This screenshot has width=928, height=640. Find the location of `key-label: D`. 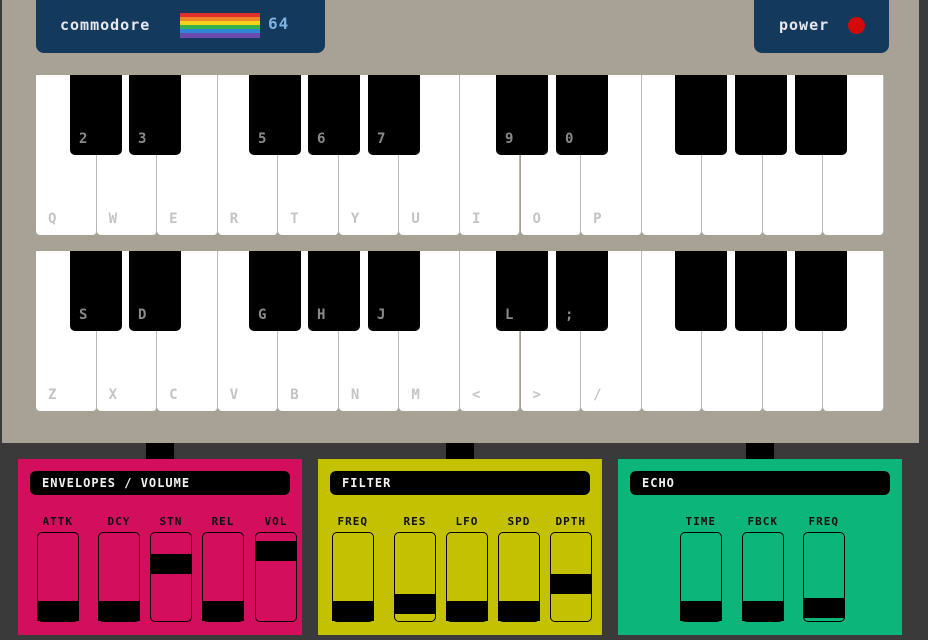

key-label: D is located at coordinates (142, 315).